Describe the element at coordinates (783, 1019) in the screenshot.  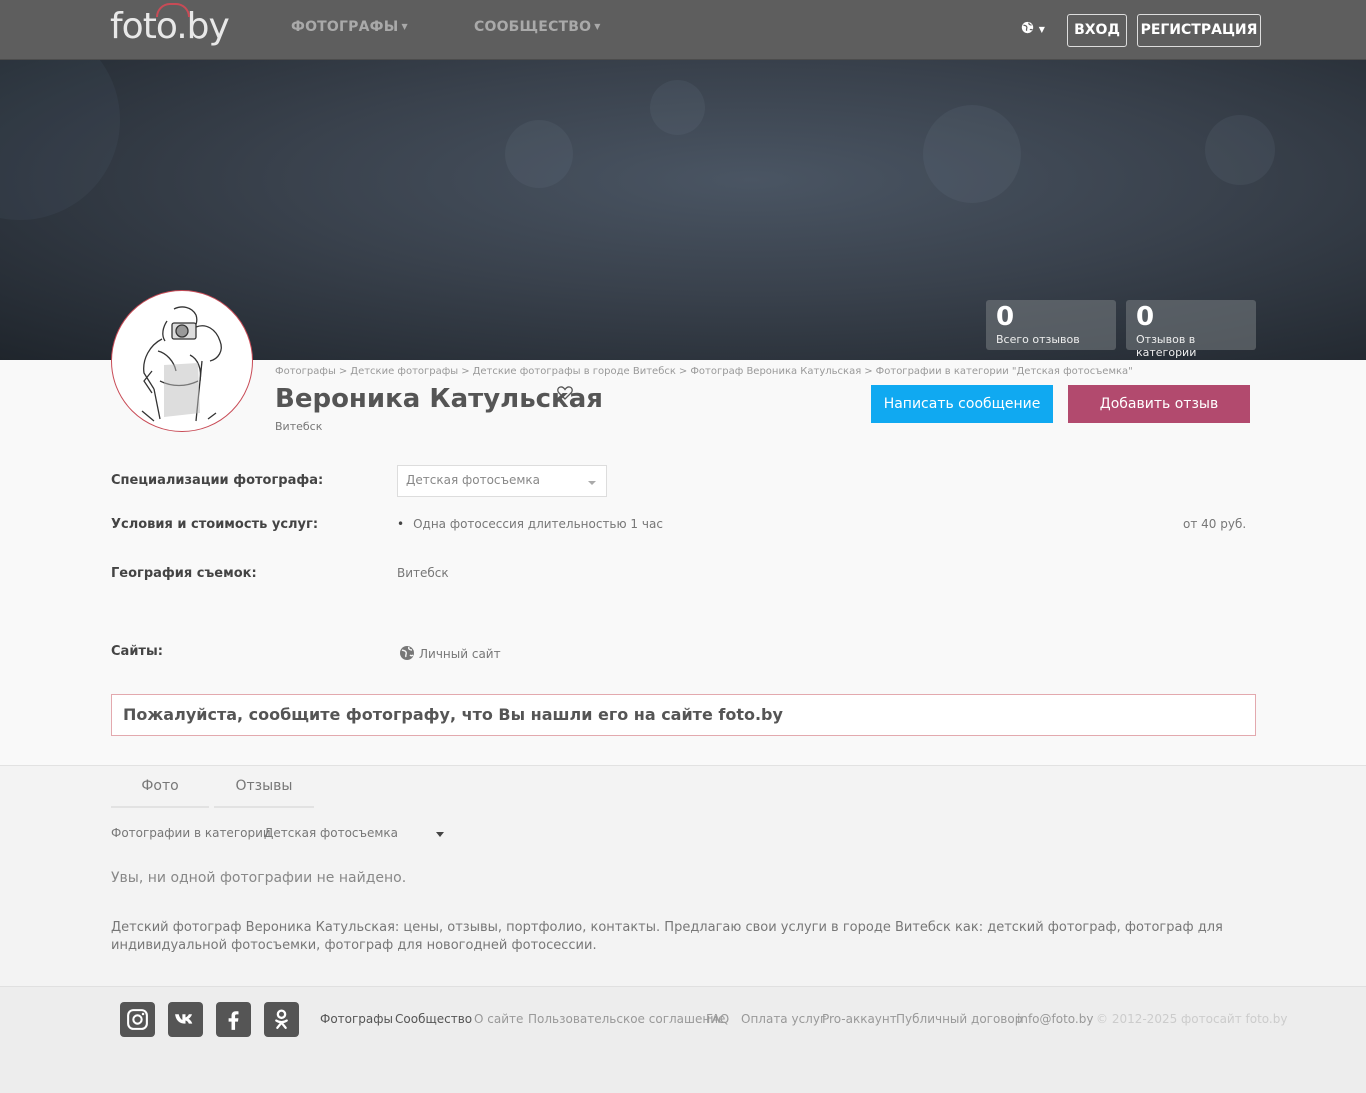
I see `footer-link-payment: Оплата услуг` at that location.